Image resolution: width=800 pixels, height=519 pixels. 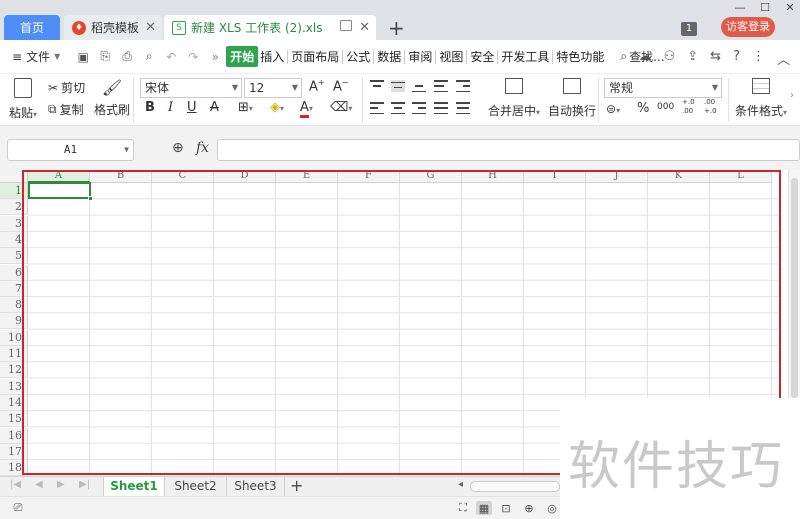 What do you see at coordinates (134, 486) in the screenshot?
I see `sheet-tab-sheet1: Sheet1` at bounding box center [134, 486].